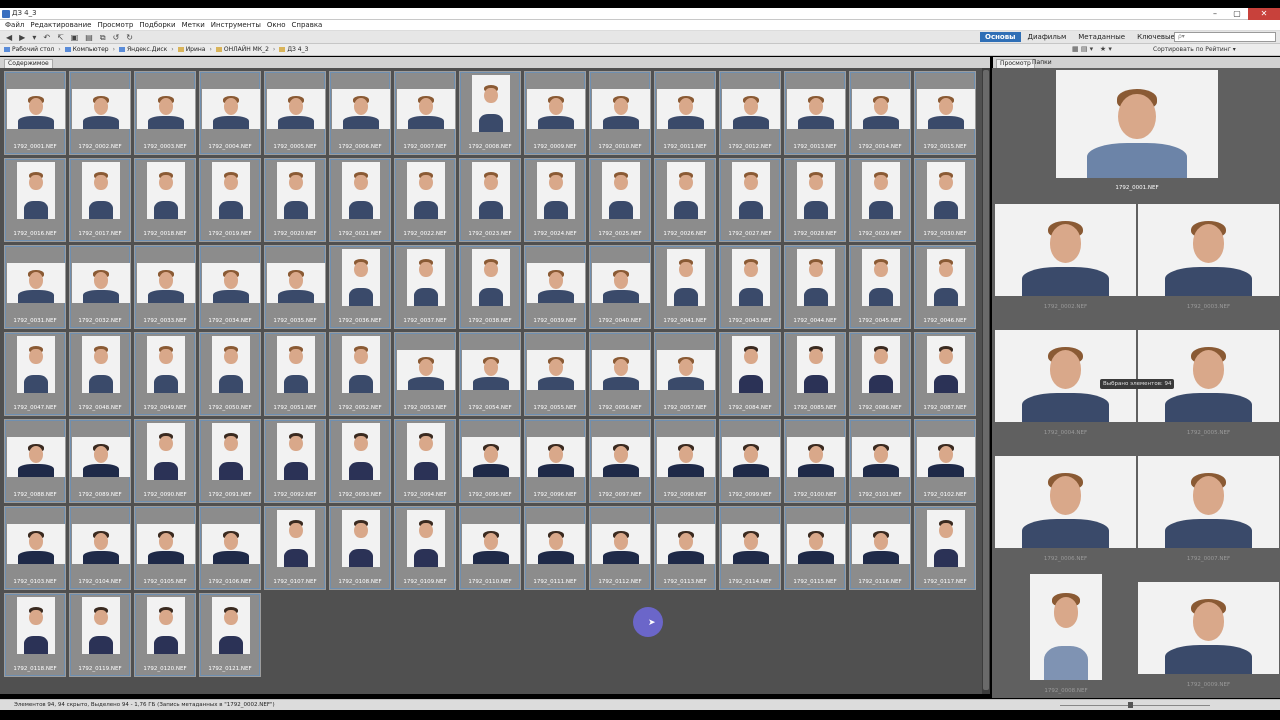 This screenshot has width=1280, height=720. What do you see at coordinates (46, 38) in the screenshot?
I see `history-icon: ↶` at bounding box center [46, 38].